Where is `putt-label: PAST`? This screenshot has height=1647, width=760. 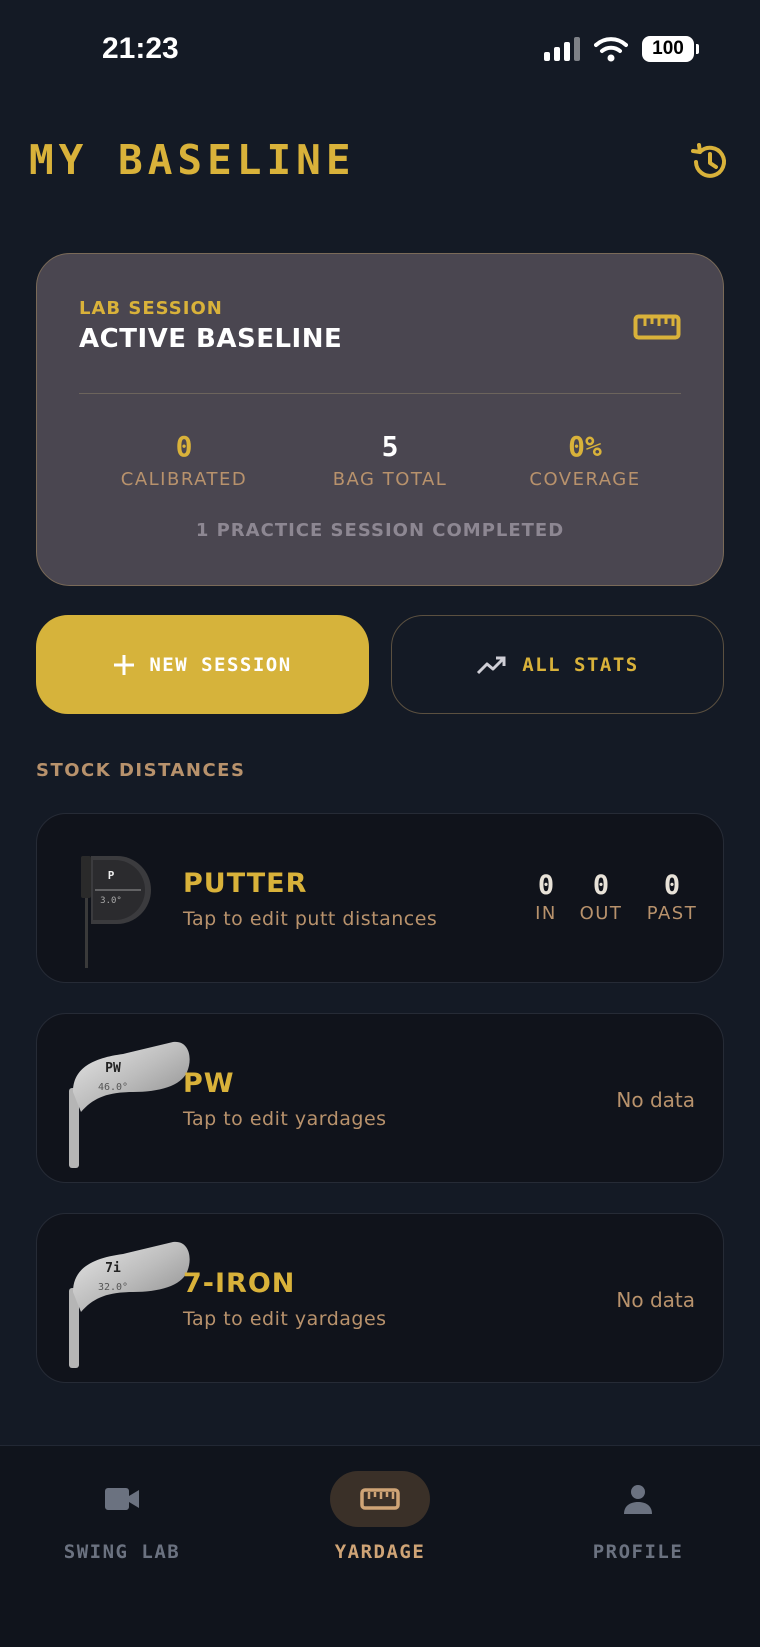
putt-label: PAST is located at coordinates (672, 913).